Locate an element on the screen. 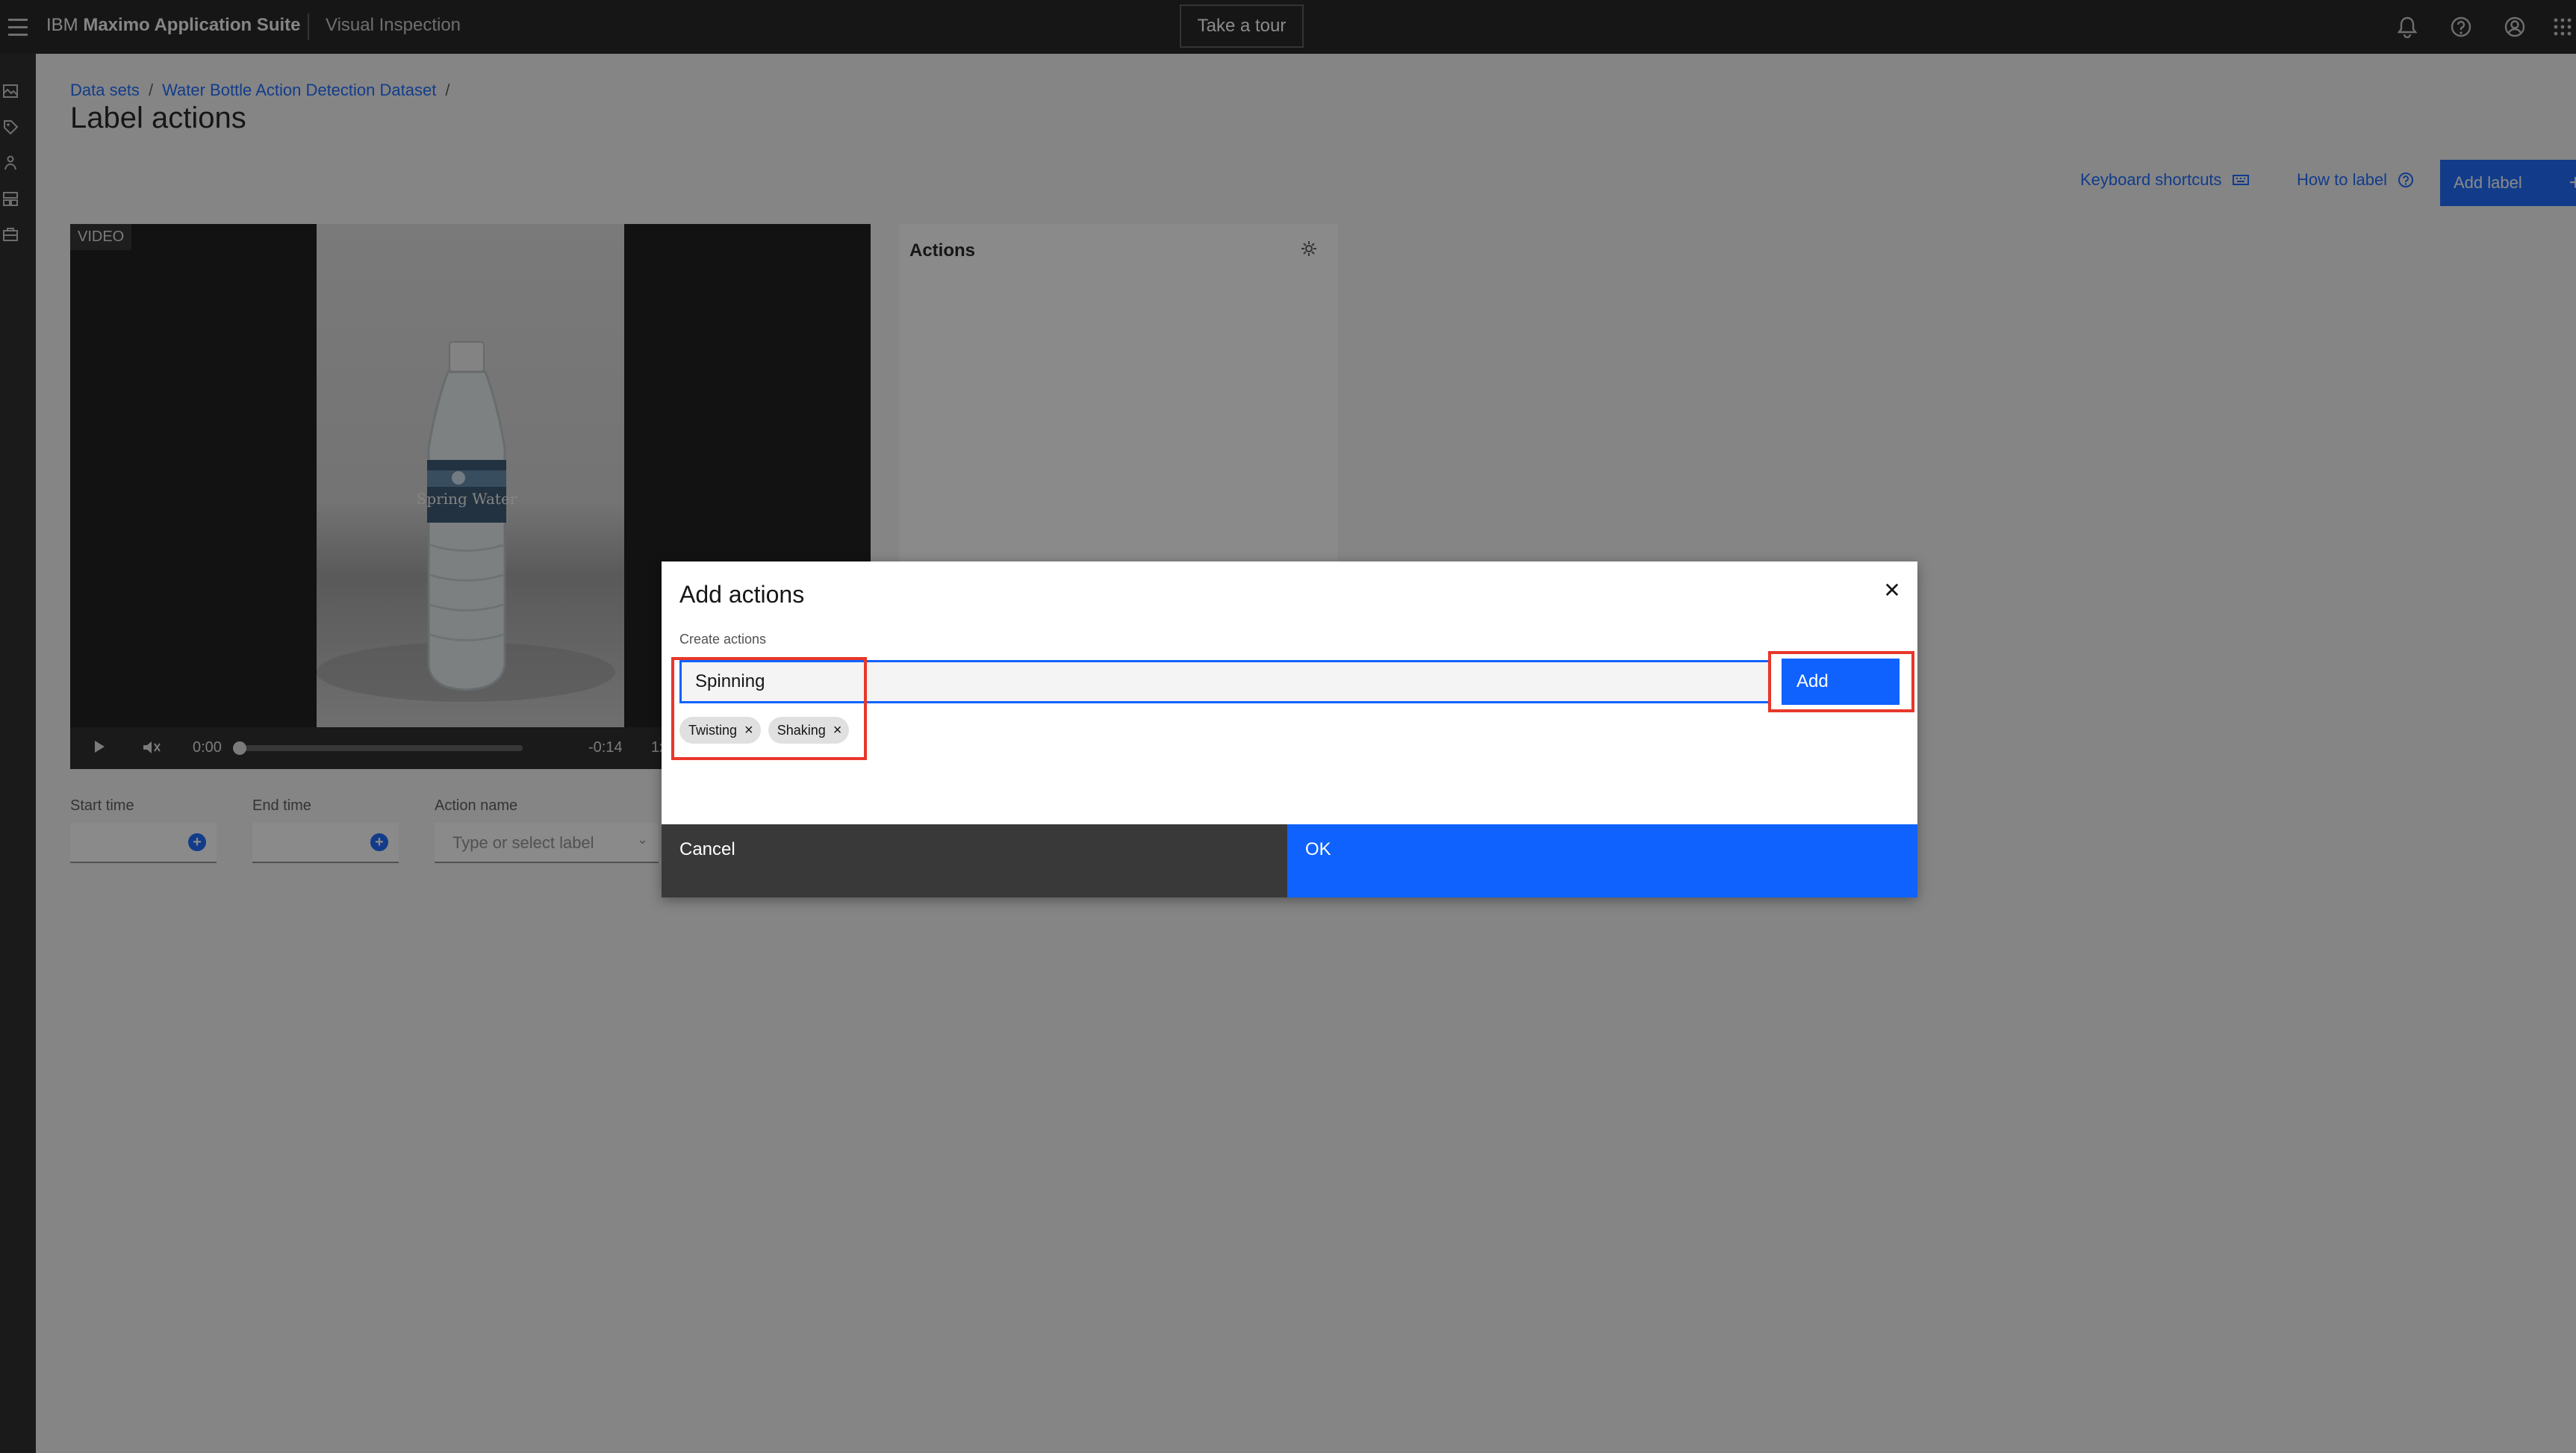  ok-button: OK is located at coordinates (1602, 860).